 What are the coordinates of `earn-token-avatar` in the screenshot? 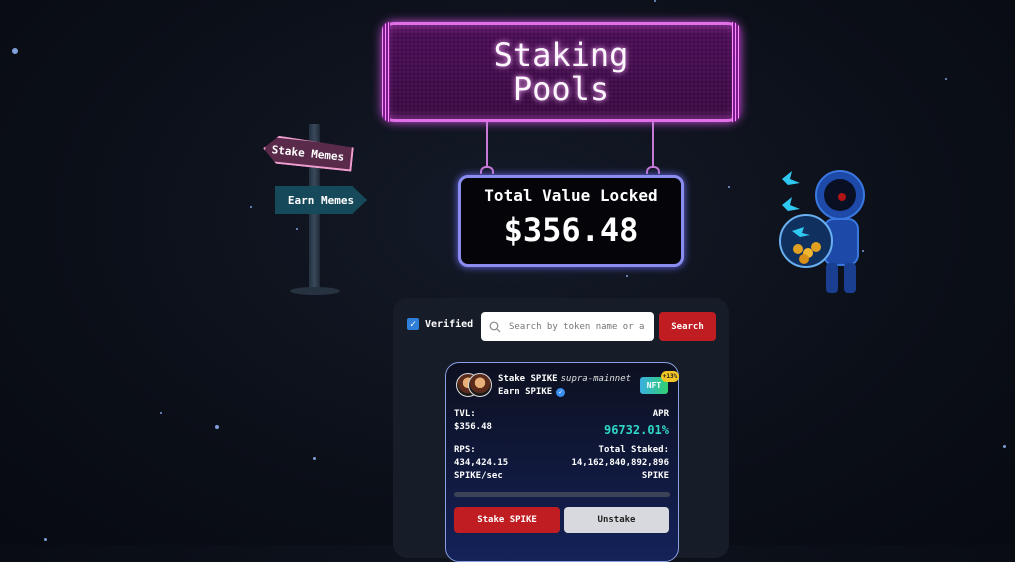 It's located at (480, 385).